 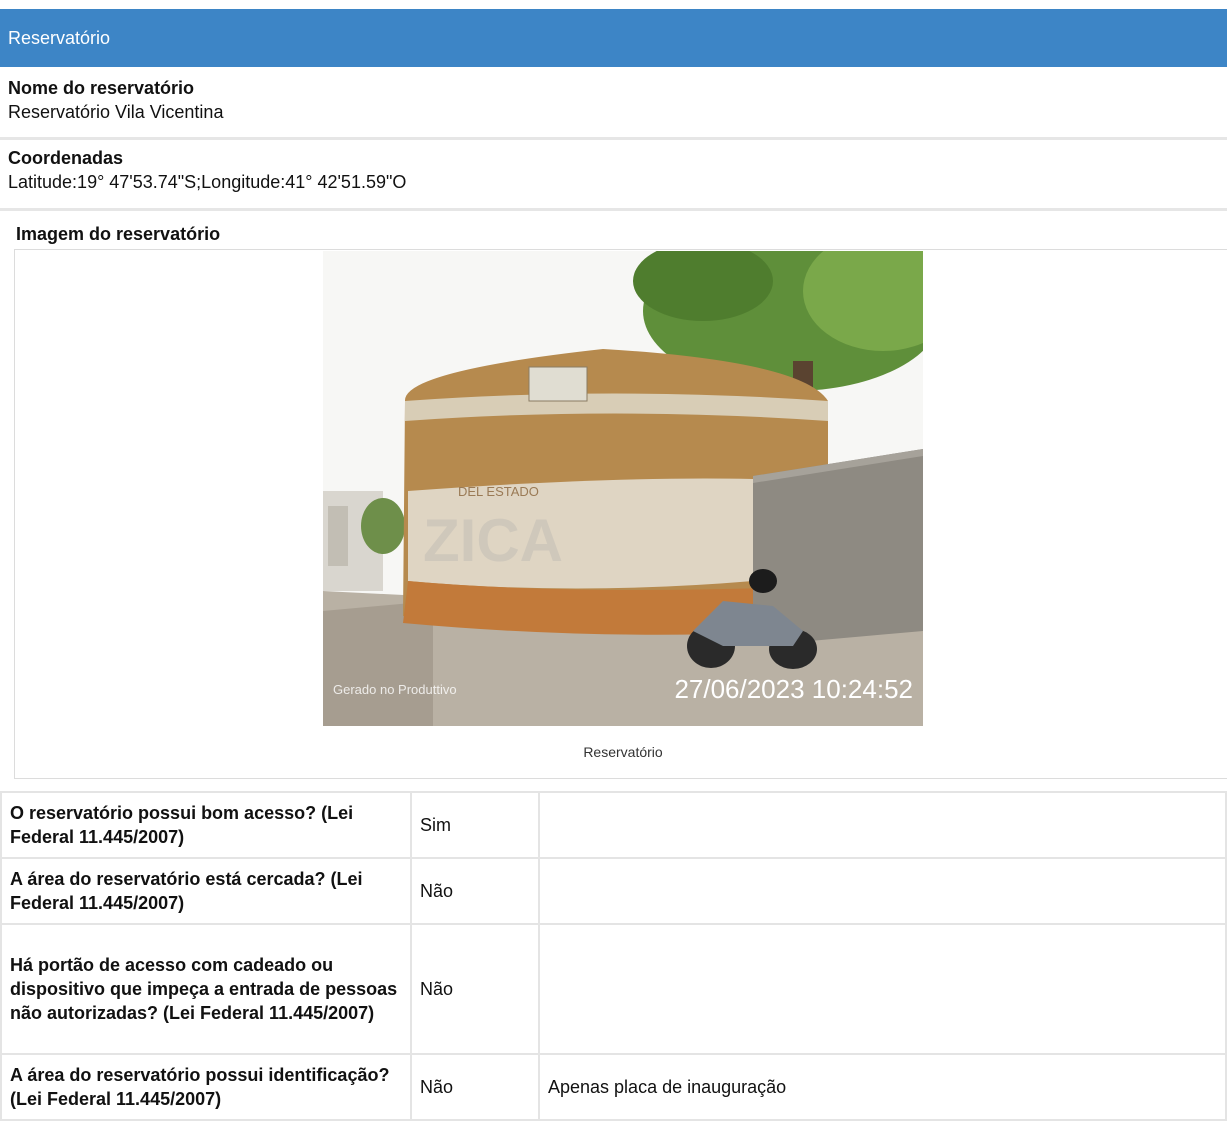 What do you see at coordinates (882, 1087) in the screenshot?
I see `note-text: Apenas placa de inauguração` at bounding box center [882, 1087].